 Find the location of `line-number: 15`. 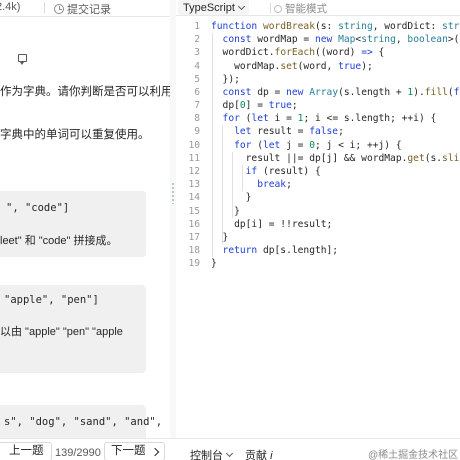

line-number: 15 is located at coordinates (194, 211).